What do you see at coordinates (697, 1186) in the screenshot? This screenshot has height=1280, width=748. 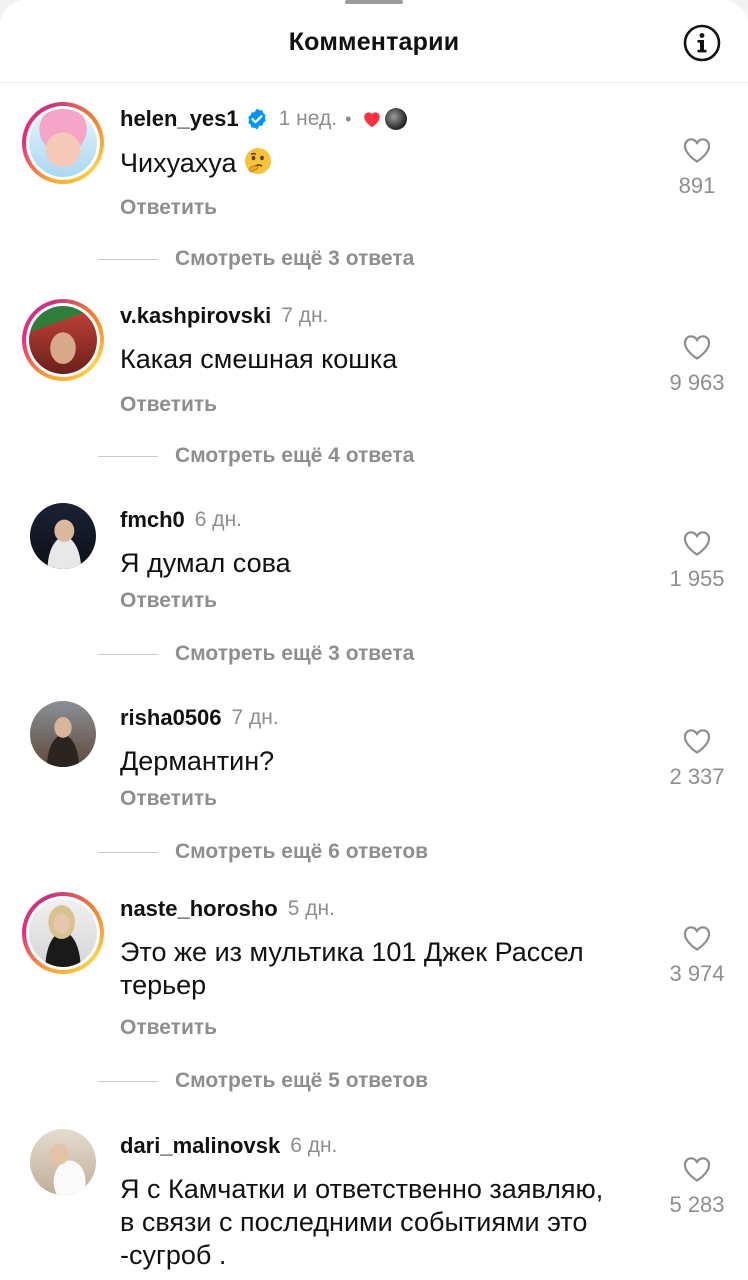 I see `like-control: 5 283` at bounding box center [697, 1186].